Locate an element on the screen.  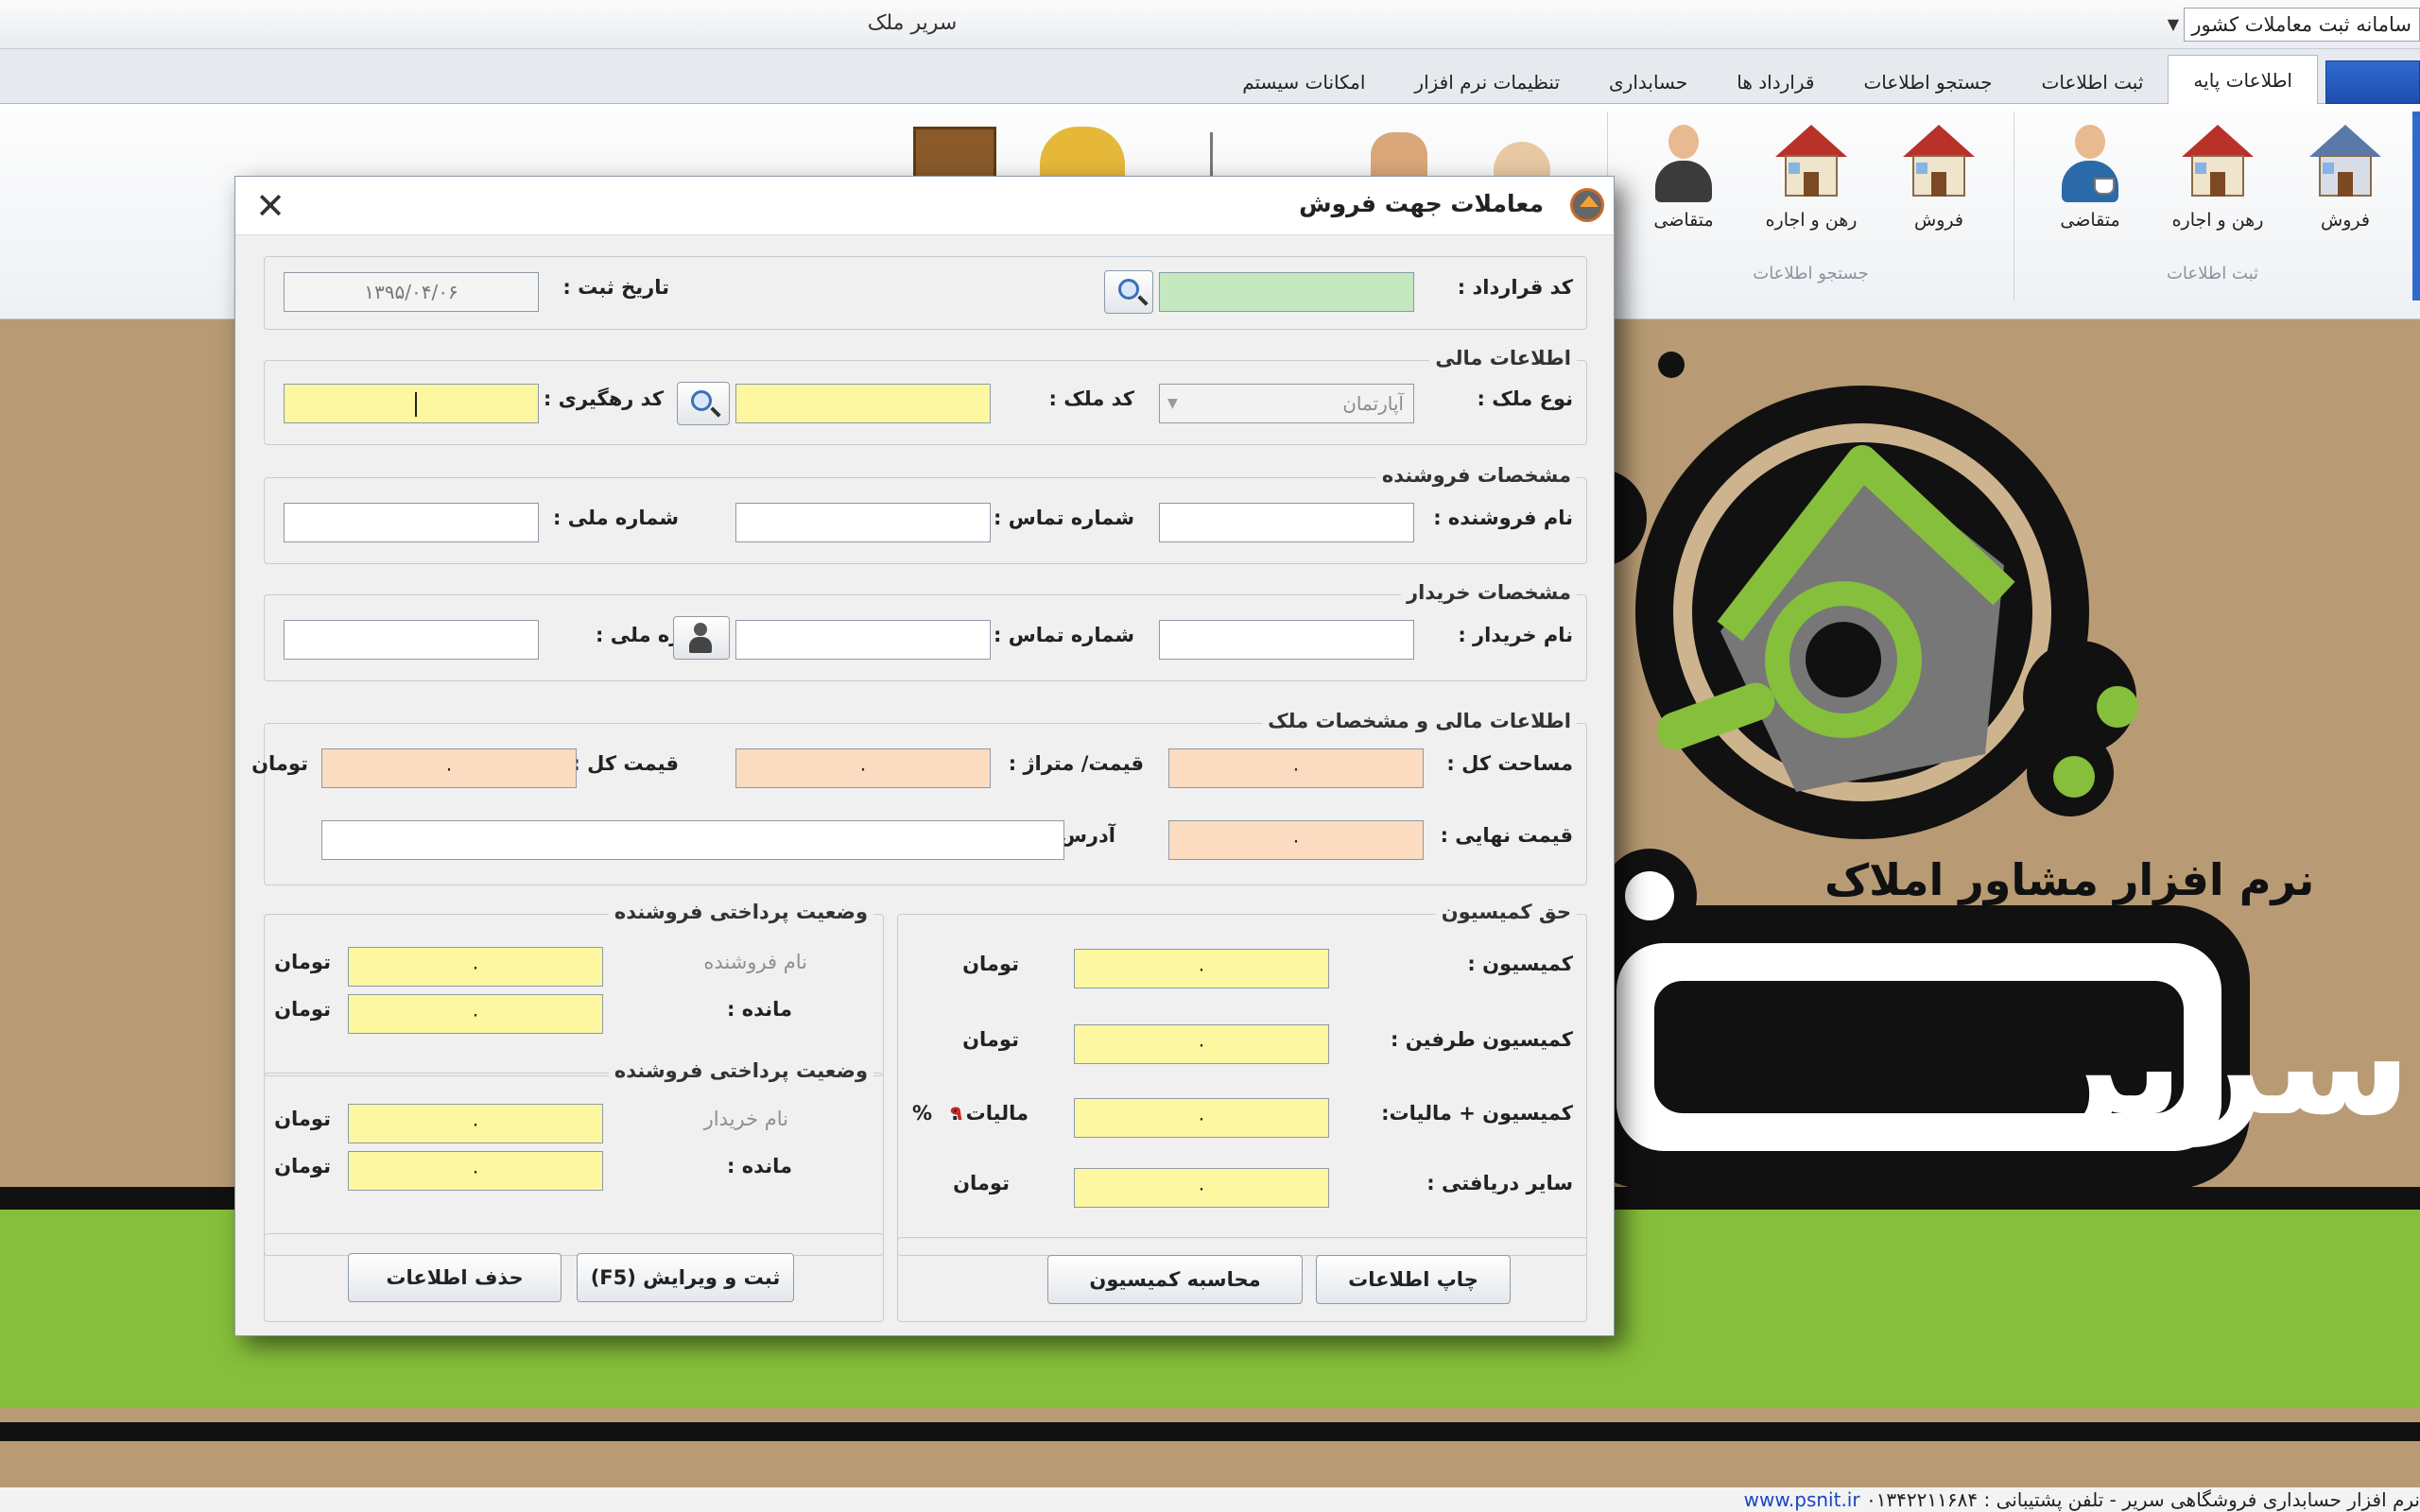
tab-accounting: حسابداری is located at coordinates (1648, 82).